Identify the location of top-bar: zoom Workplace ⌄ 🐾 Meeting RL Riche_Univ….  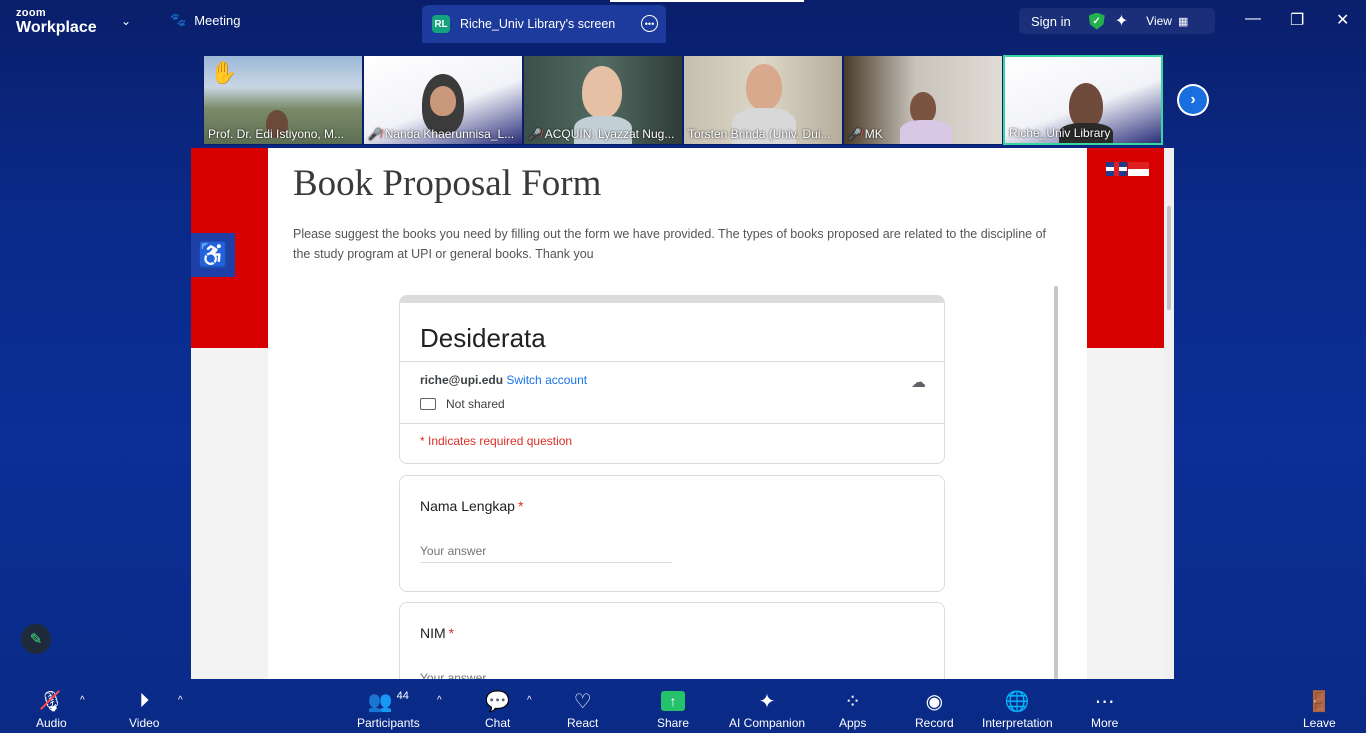
(683, 22).